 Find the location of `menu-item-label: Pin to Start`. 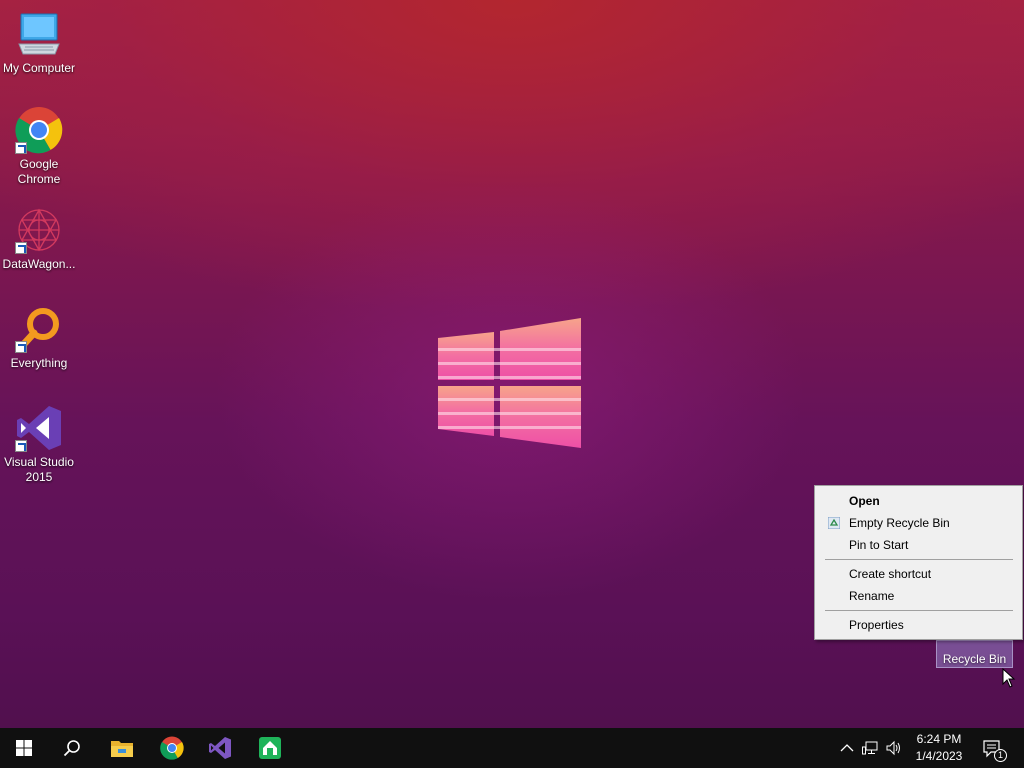

menu-item-label: Pin to Start is located at coordinates (879, 545).